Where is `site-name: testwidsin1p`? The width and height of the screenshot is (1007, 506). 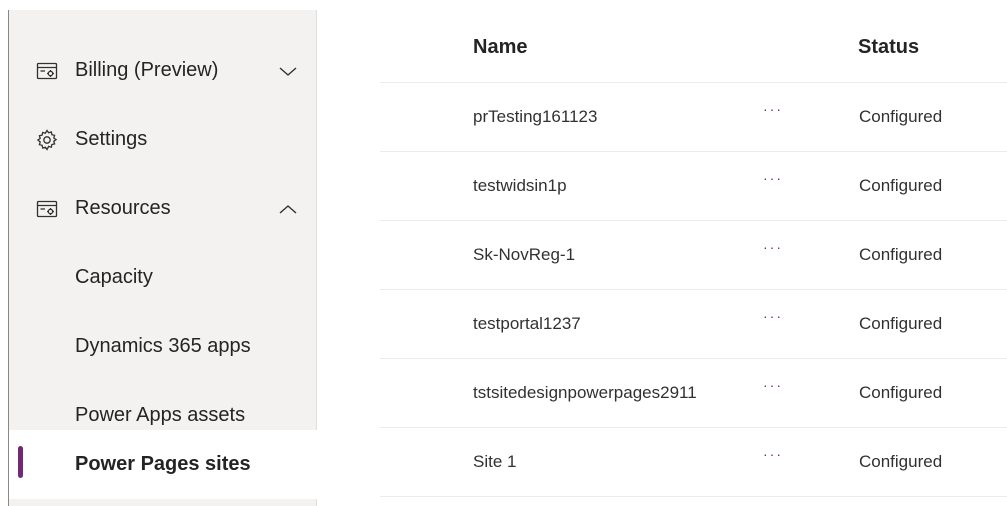
site-name: testwidsin1p is located at coordinates (520, 186).